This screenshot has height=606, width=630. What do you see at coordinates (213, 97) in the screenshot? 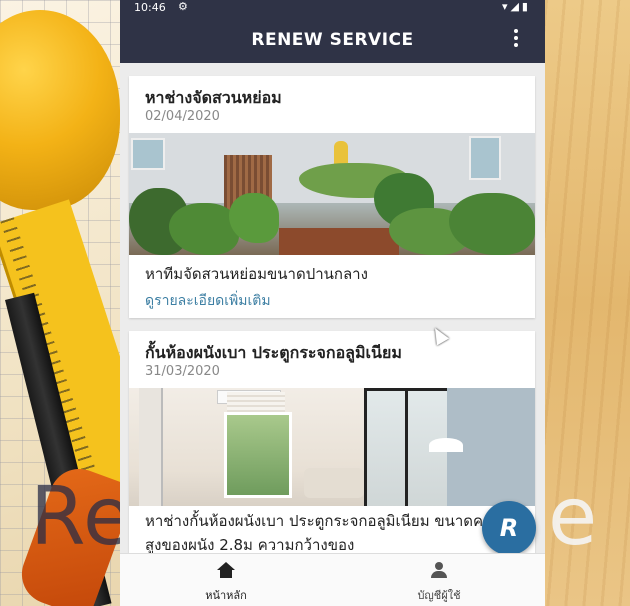
I see `card-title: หาช่างจัดสวนหย่อม` at bounding box center [213, 97].